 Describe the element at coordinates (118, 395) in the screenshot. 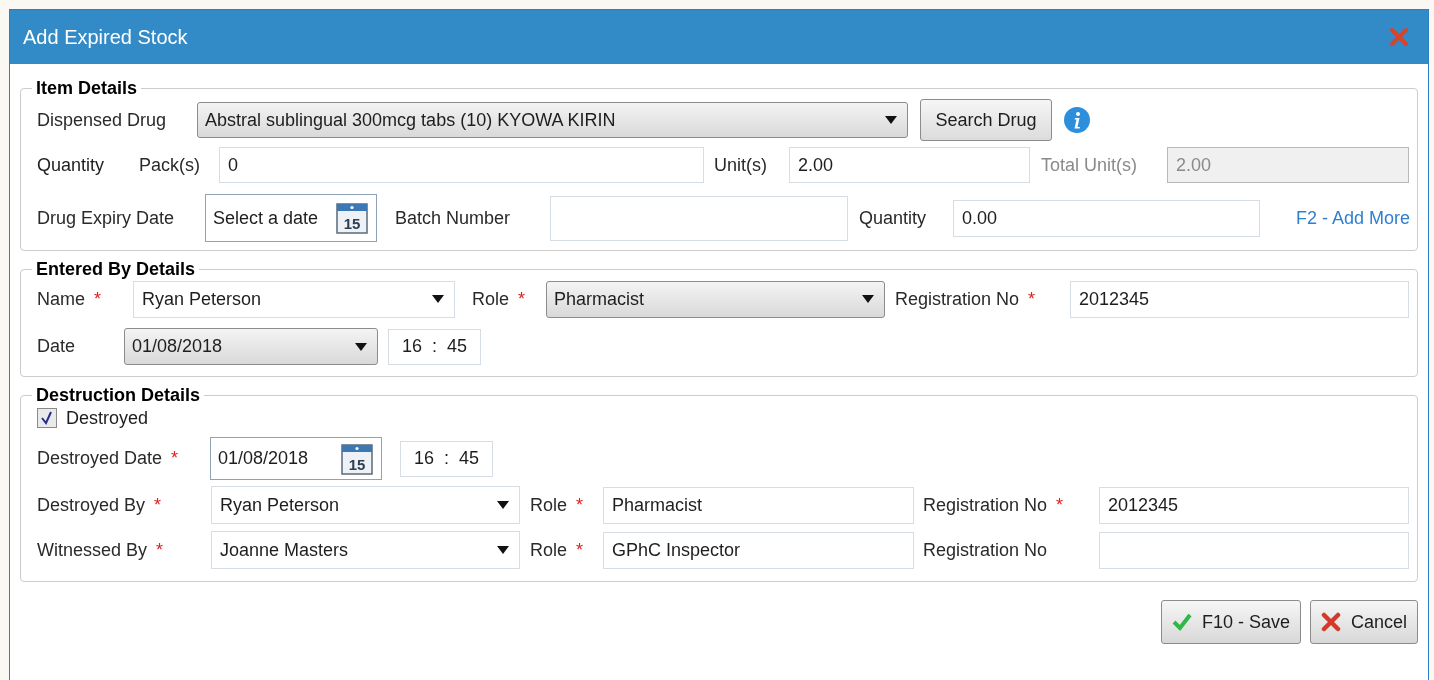

I see `group-title: Destruction Details` at that location.